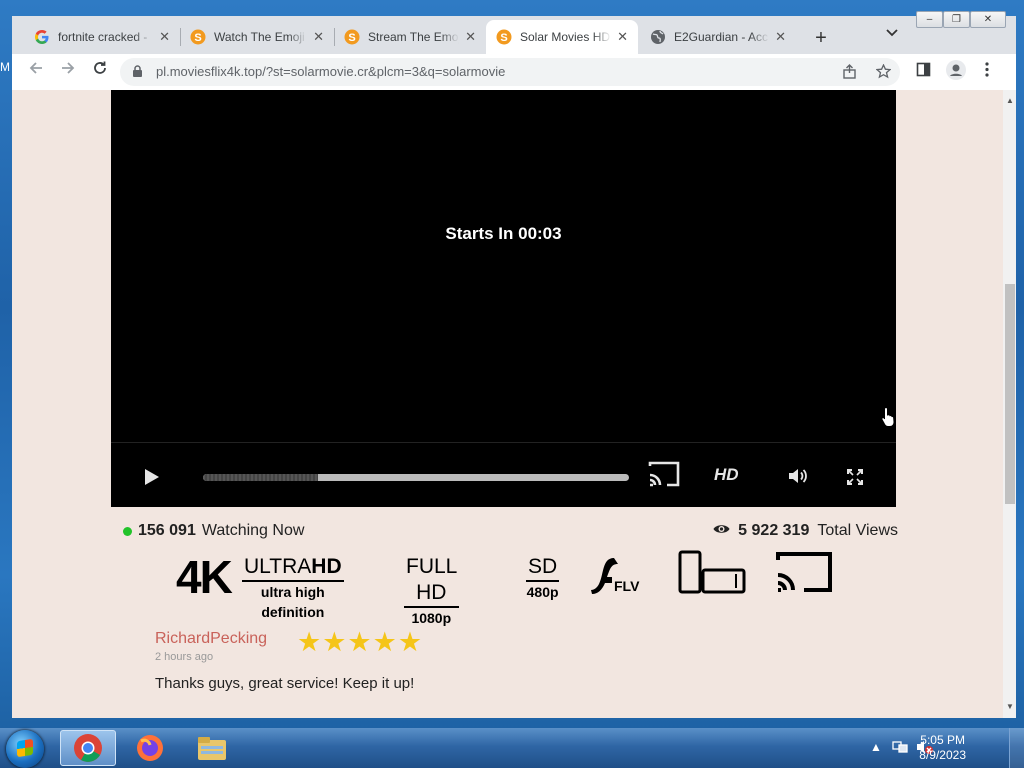 This screenshot has height=768, width=1024. I want to click on side-panel-icon, so click(923, 71).